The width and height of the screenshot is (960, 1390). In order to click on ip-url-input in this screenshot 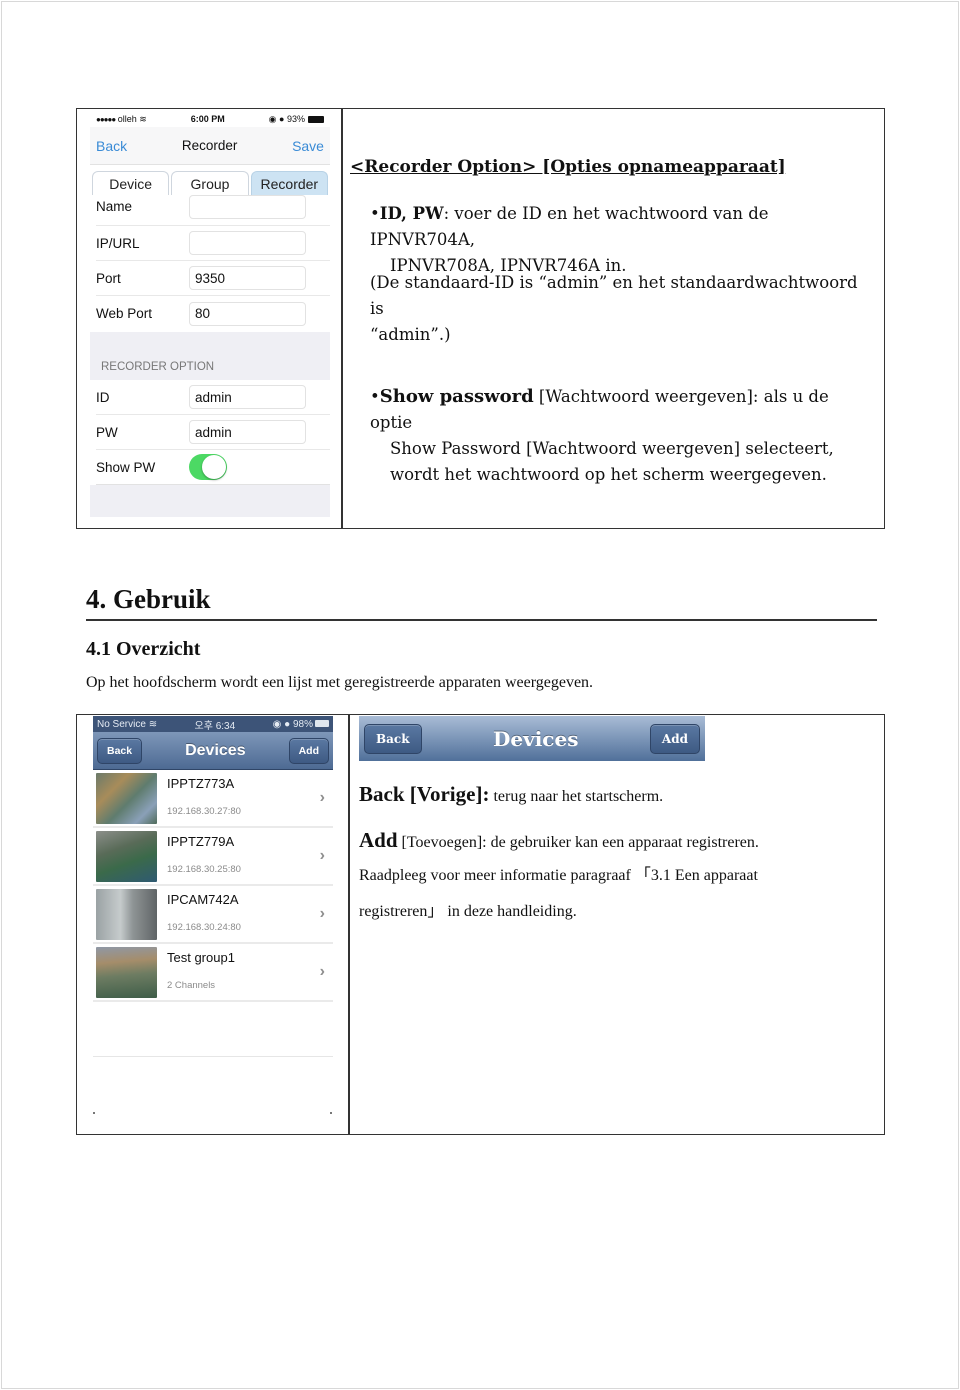, I will do `click(247, 243)`.